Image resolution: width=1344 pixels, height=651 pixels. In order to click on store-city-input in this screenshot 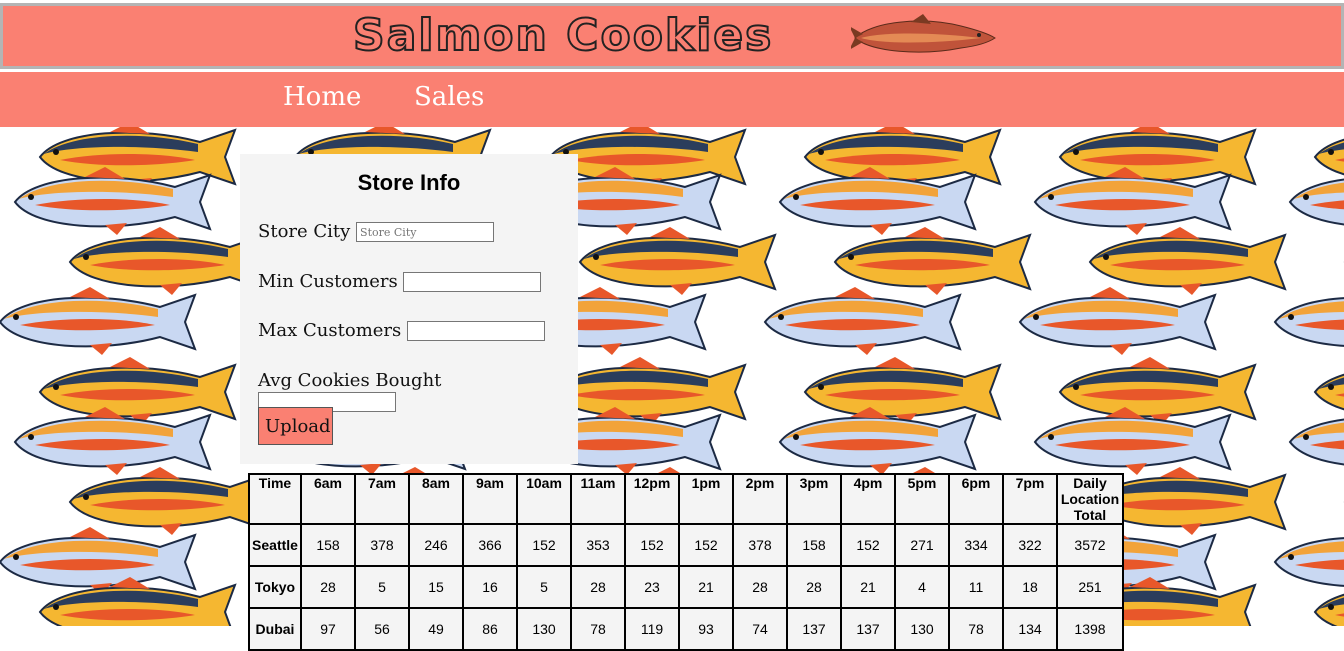, I will do `click(425, 232)`.